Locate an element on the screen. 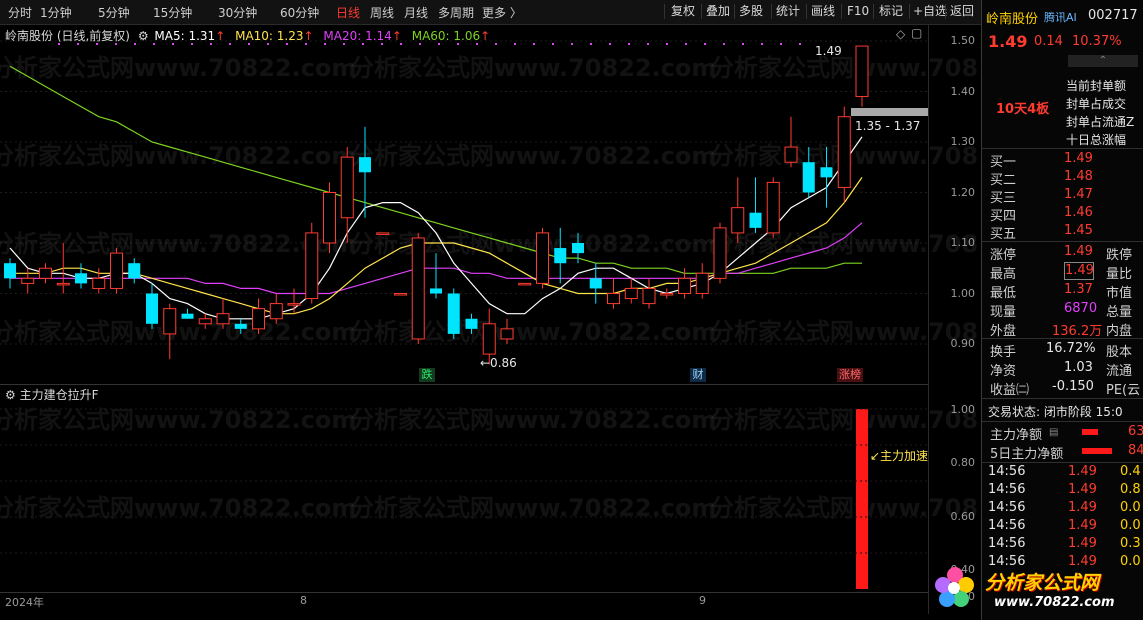 Image resolution: width=1143 pixels, height=620 pixels. stat-label: 外盘 is located at coordinates (1003, 331).